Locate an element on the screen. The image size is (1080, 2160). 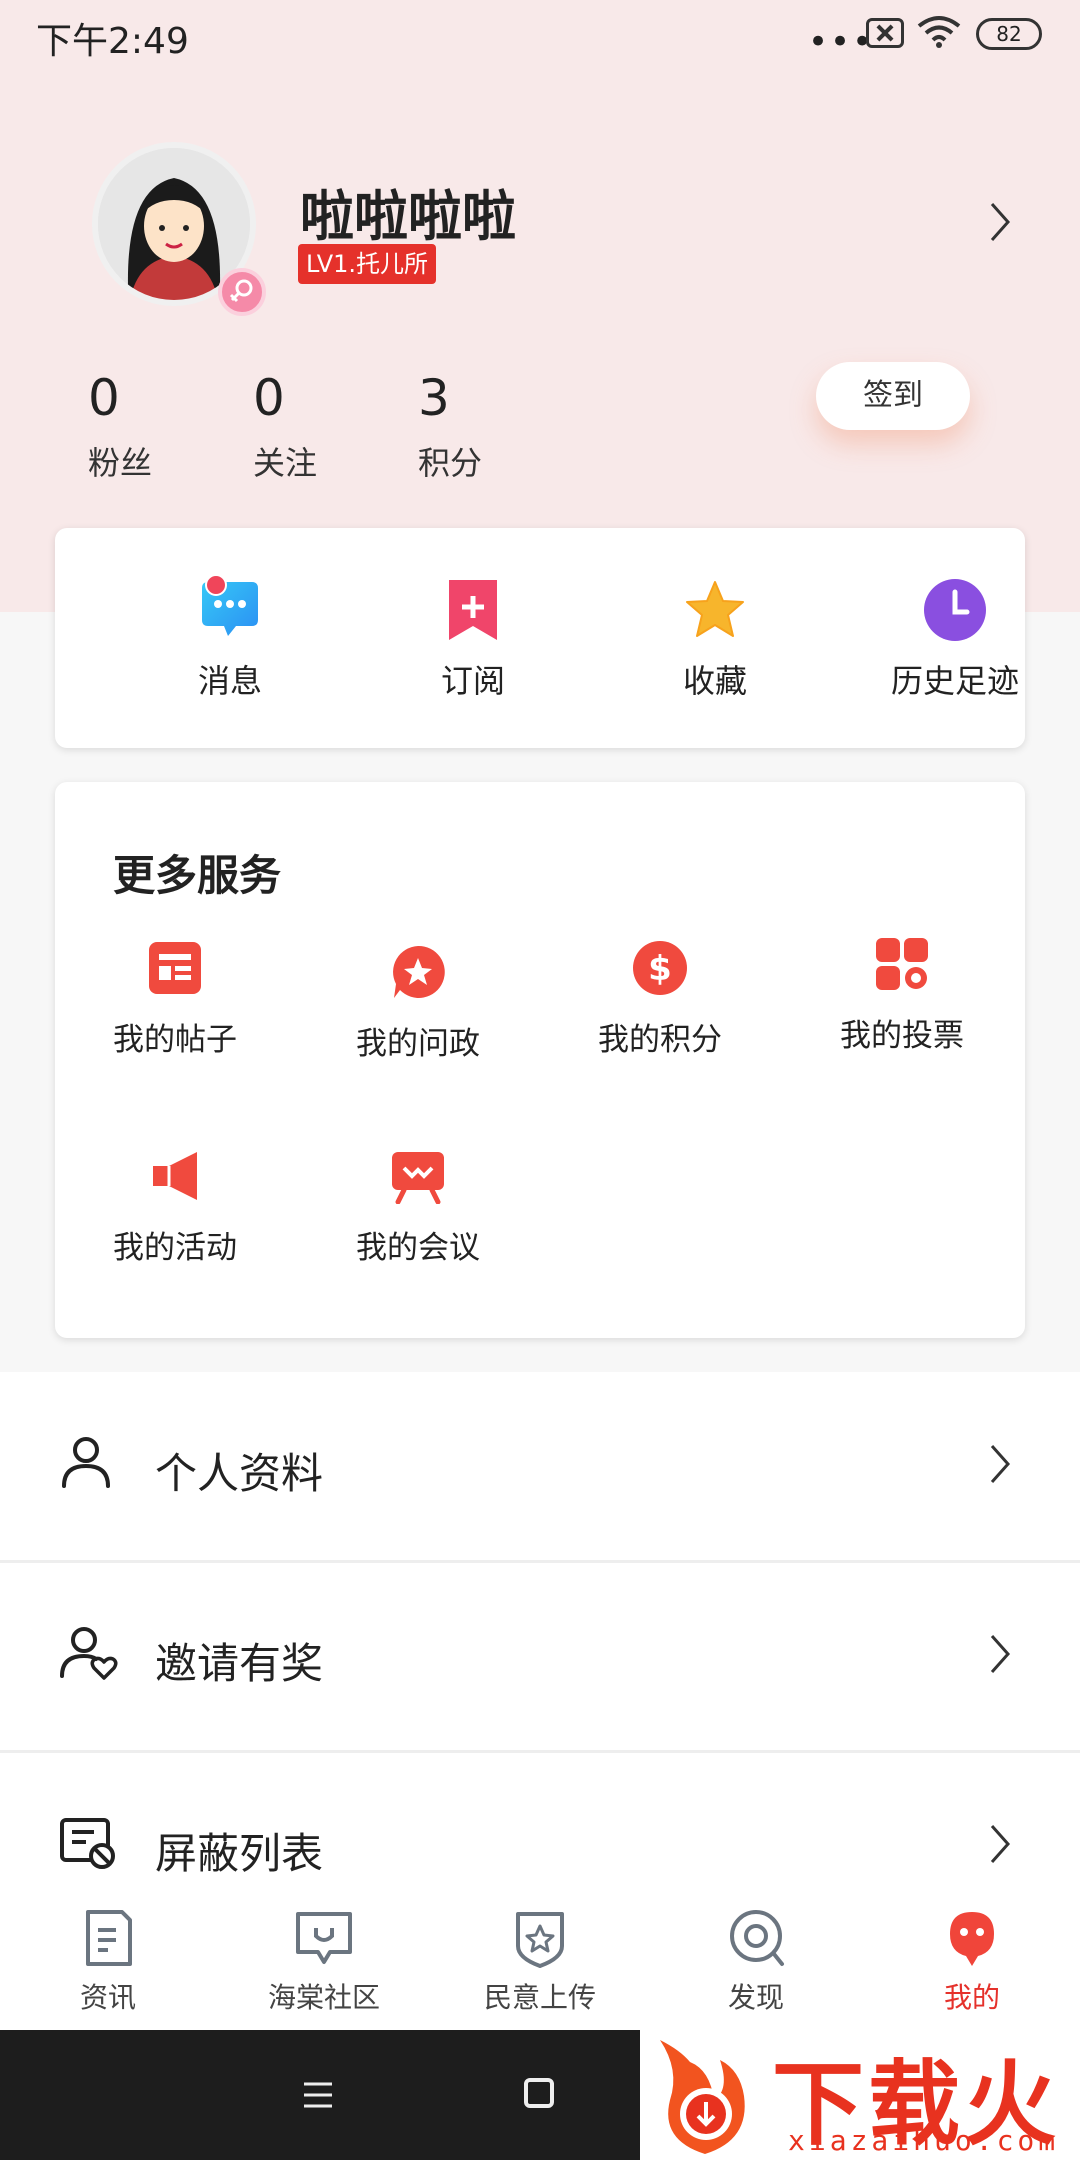
list-item-profile: 个人资料 is located at coordinates (540, 1466).